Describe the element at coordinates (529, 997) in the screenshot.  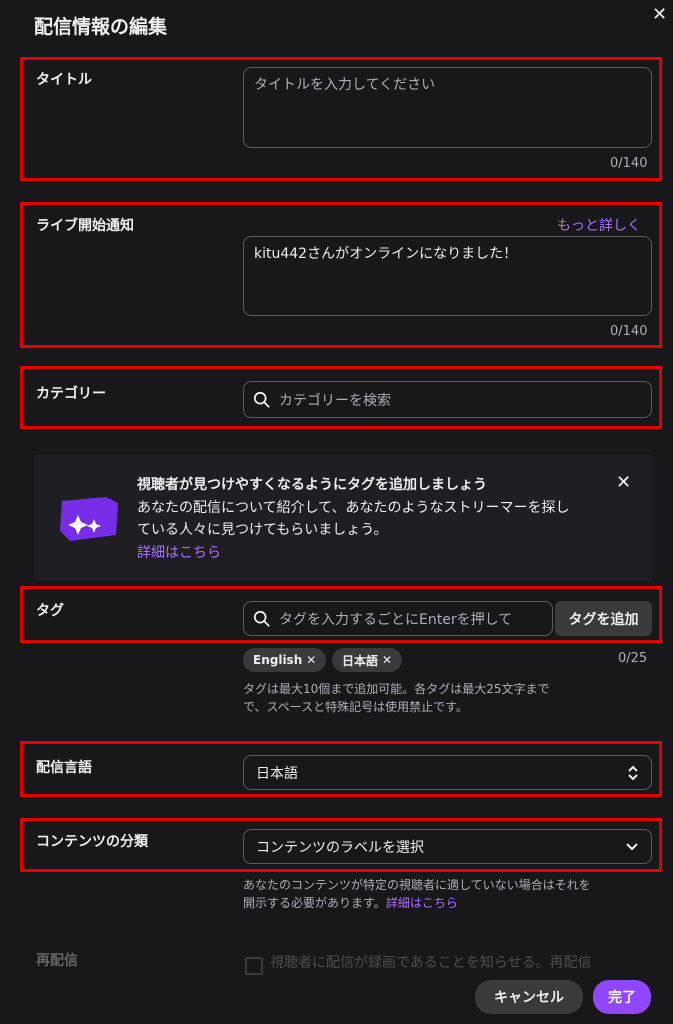
I see `cancel-button: キャンセル` at that location.